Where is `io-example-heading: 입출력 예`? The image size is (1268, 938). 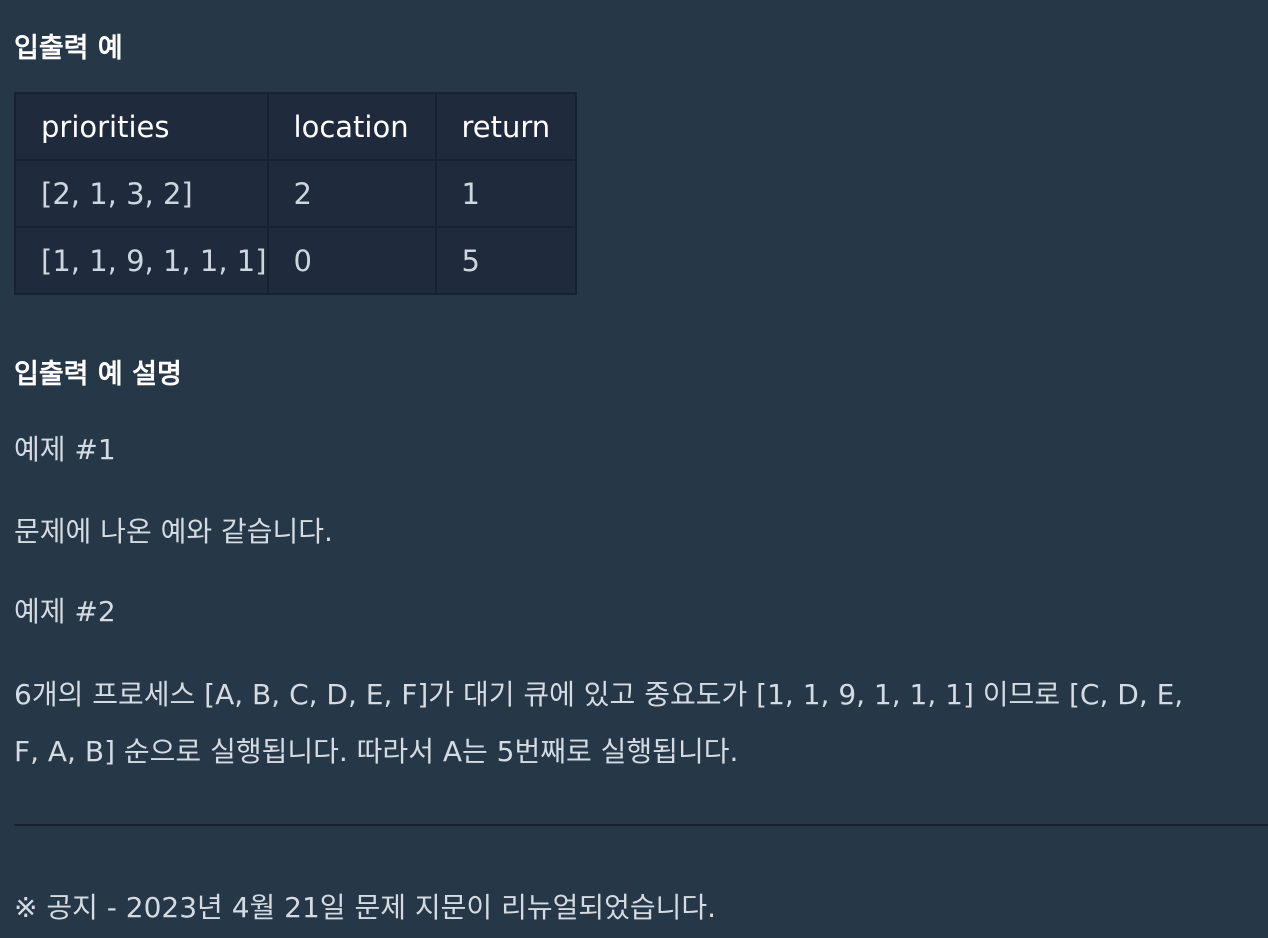
io-example-heading: 입출력 예 is located at coordinates (68, 48).